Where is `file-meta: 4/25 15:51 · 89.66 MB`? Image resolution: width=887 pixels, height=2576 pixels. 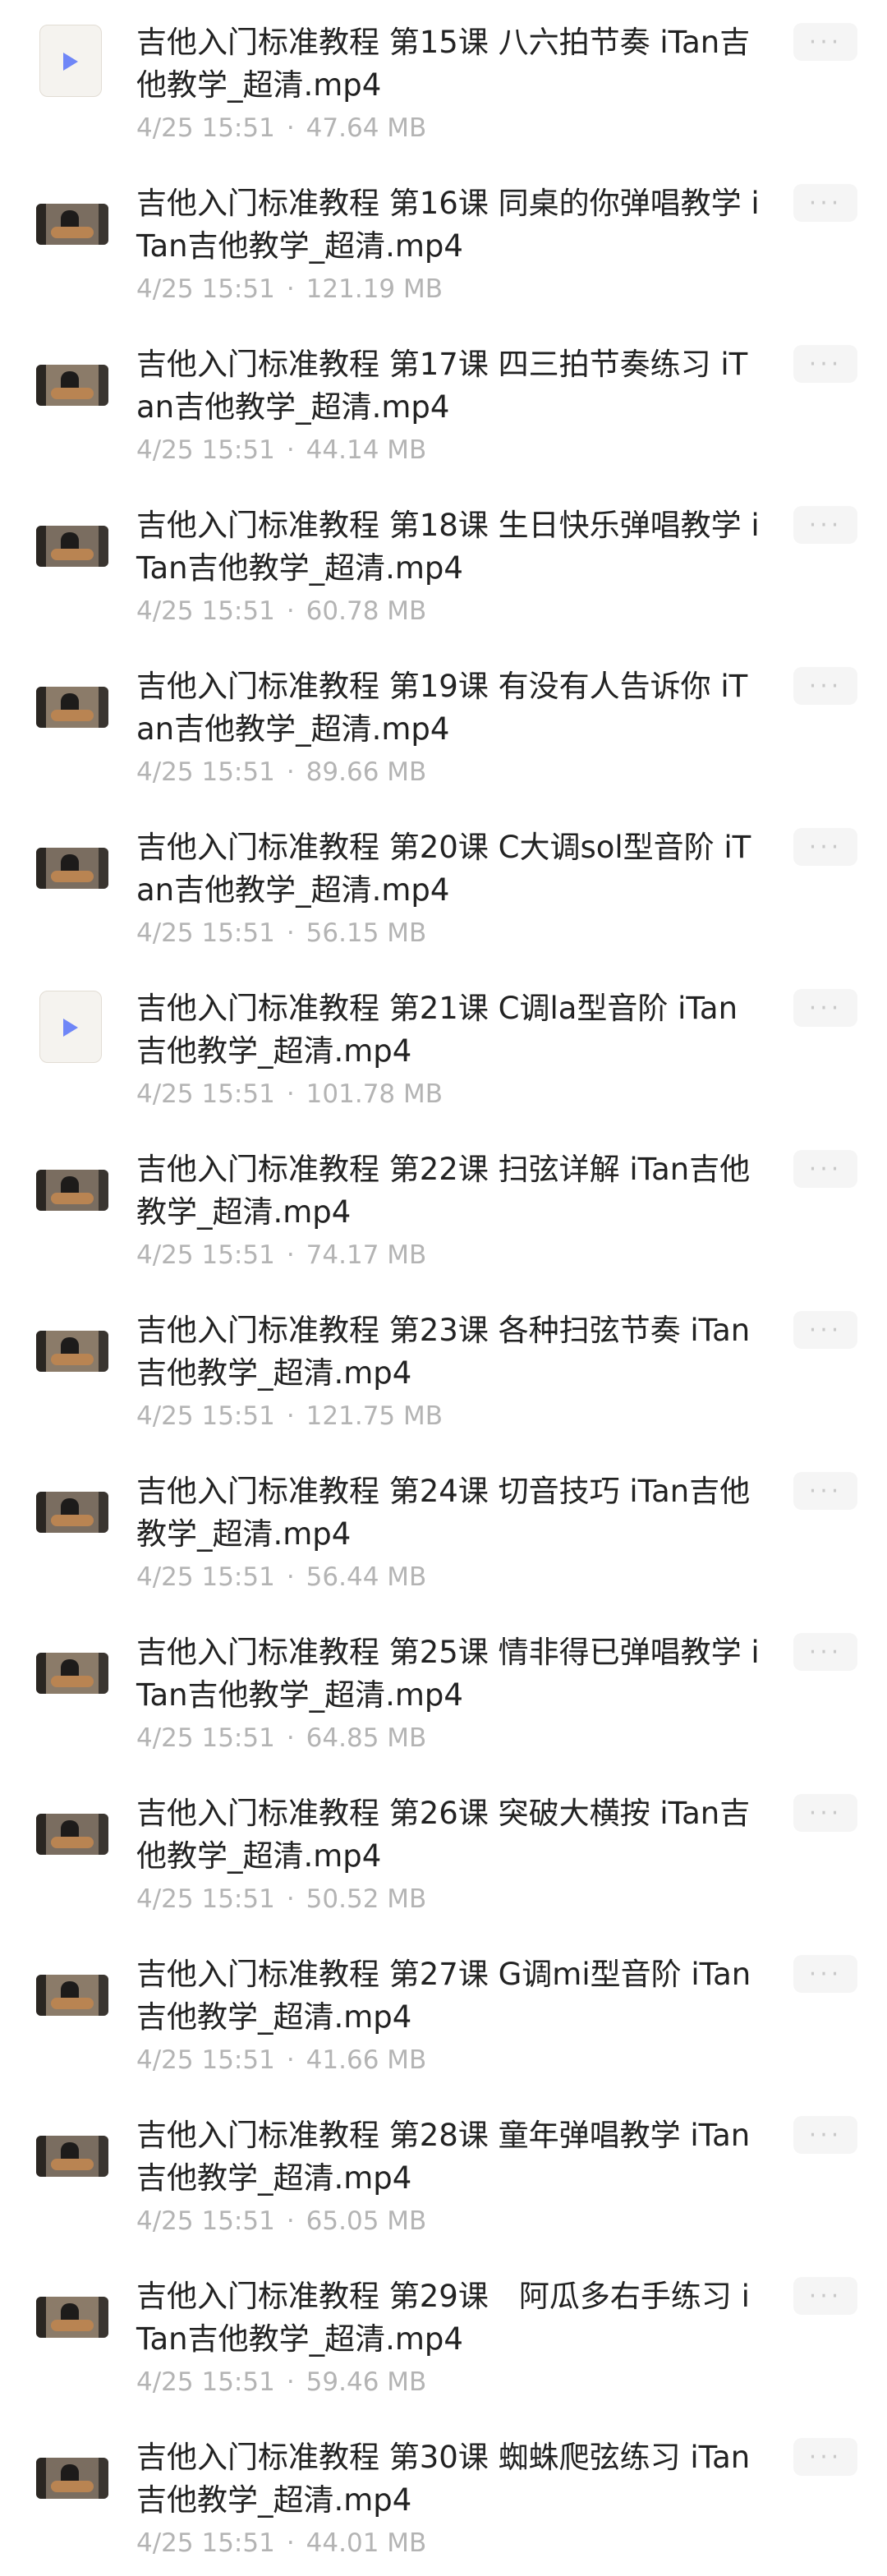 file-meta: 4/25 15:51 · 89.66 MB is located at coordinates (281, 772).